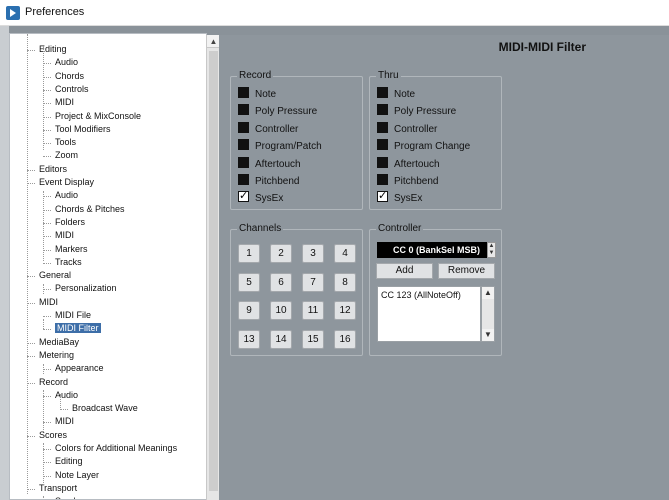 This screenshot has height=500, width=669. What do you see at coordinates (66, 182) in the screenshot?
I see `tree-item: Event Display` at bounding box center [66, 182].